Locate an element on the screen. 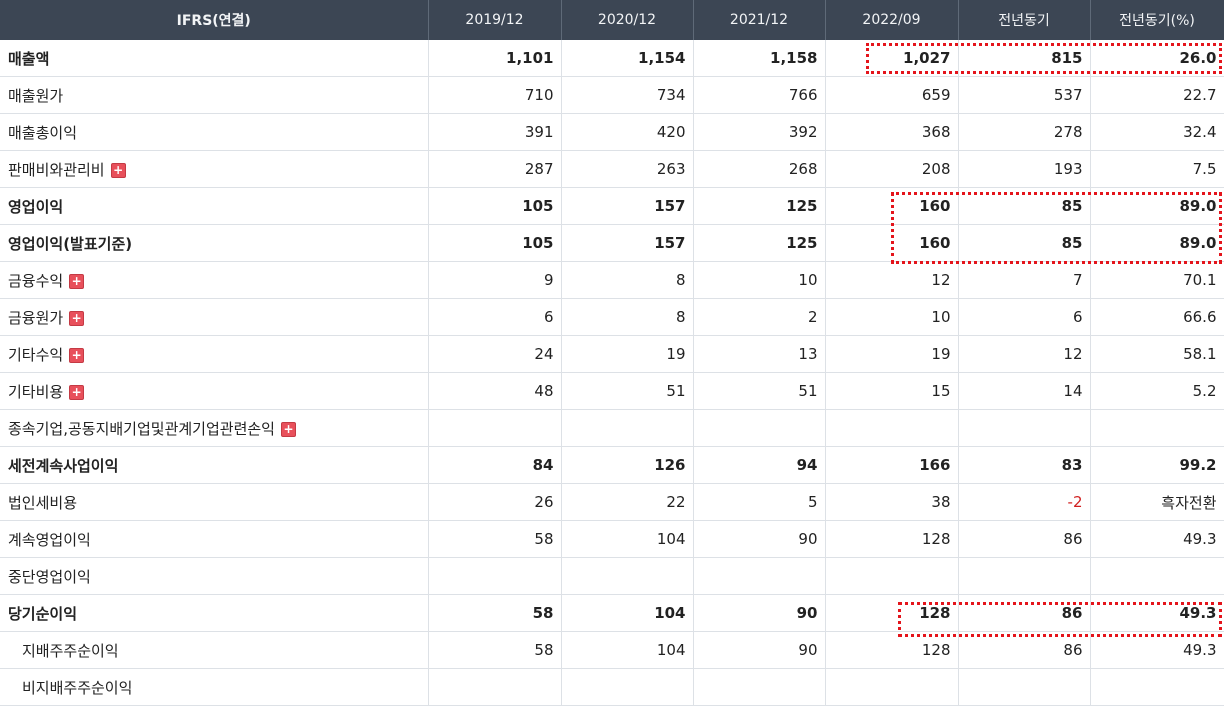  row-label: 금융수익 is located at coordinates (36, 280).